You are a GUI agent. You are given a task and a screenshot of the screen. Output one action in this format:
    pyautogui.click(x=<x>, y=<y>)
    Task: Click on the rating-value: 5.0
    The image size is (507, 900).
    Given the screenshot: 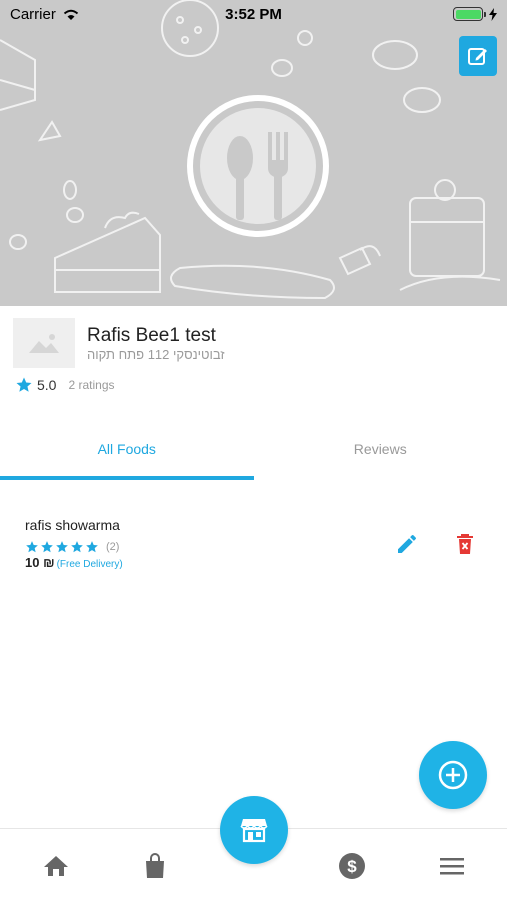 What is the action you would take?
    pyautogui.click(x=47, y=385)
    